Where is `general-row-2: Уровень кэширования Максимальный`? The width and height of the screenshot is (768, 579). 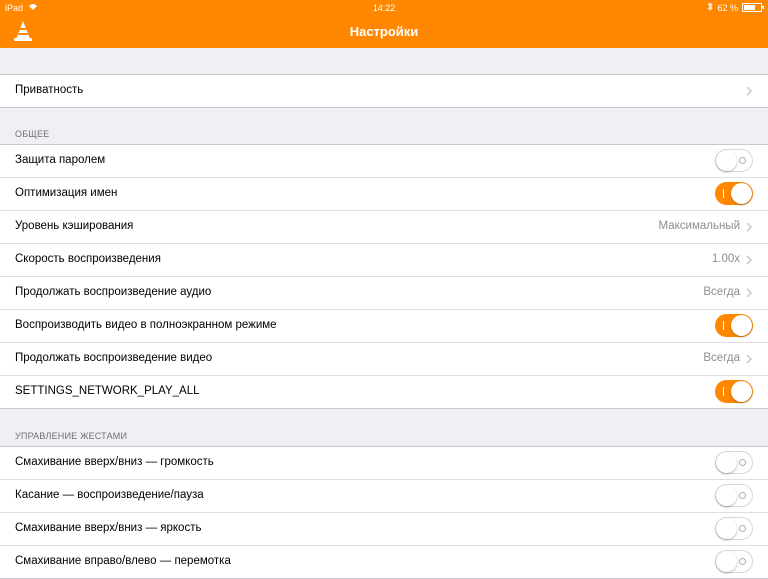
general-row-2: Уровень кэширования Максимальный is located at coordinates (384, 227).